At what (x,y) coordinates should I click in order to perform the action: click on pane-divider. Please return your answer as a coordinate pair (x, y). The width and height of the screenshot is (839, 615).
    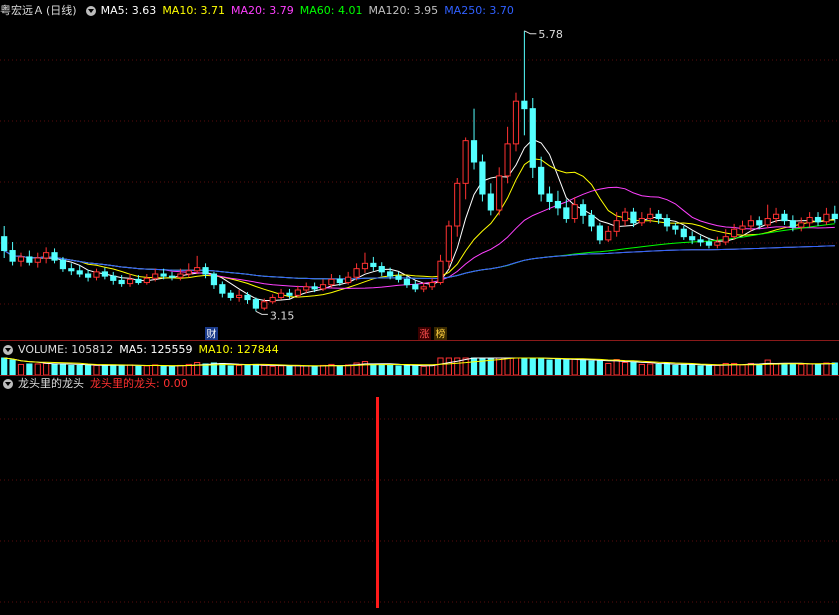
    Looking at the image, I should click on (419, 340).